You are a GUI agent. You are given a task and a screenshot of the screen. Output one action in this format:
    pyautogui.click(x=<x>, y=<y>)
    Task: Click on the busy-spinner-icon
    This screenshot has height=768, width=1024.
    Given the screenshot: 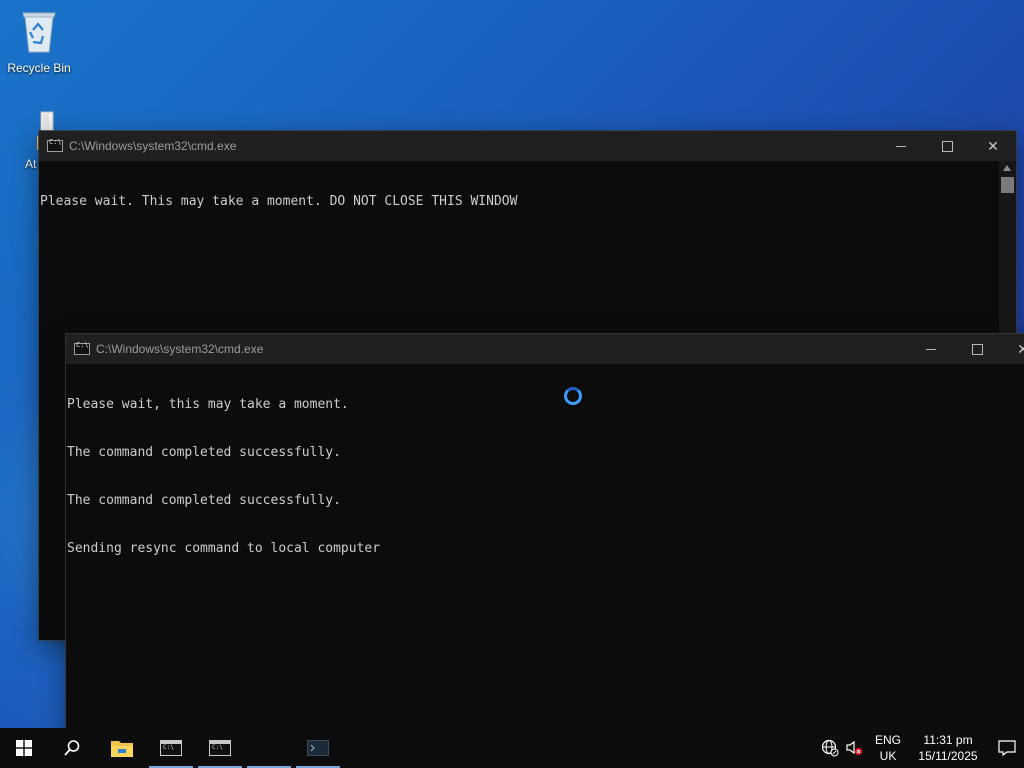 What is the action you would take?
    pyautogui.click(x=573, y=396)
    